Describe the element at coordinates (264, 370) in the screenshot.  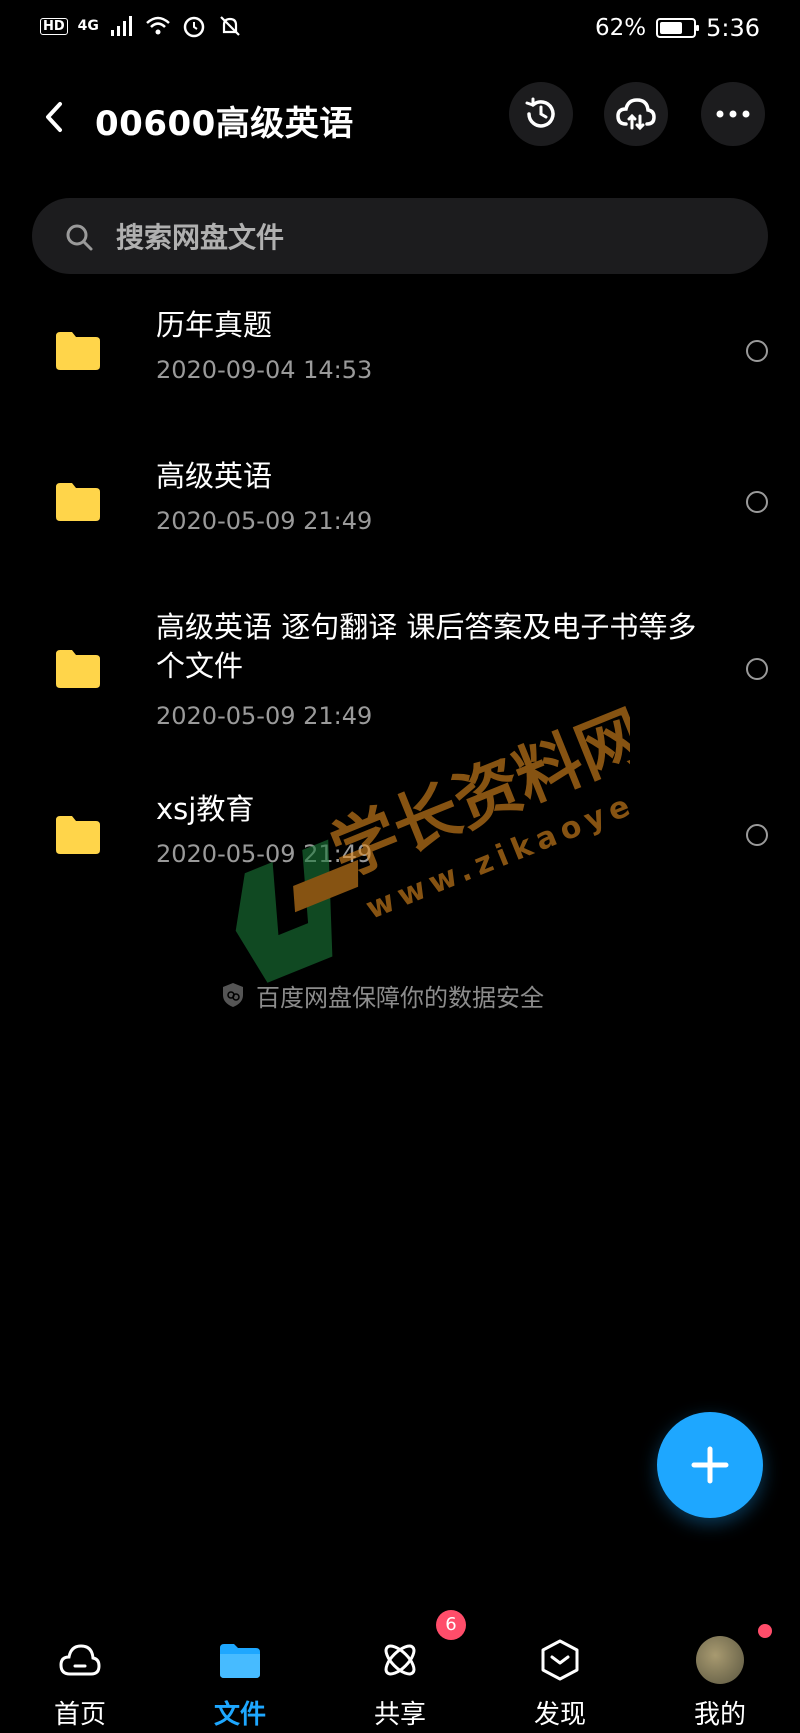
I see `file-date: 2020-09-04 14:53` at that location.